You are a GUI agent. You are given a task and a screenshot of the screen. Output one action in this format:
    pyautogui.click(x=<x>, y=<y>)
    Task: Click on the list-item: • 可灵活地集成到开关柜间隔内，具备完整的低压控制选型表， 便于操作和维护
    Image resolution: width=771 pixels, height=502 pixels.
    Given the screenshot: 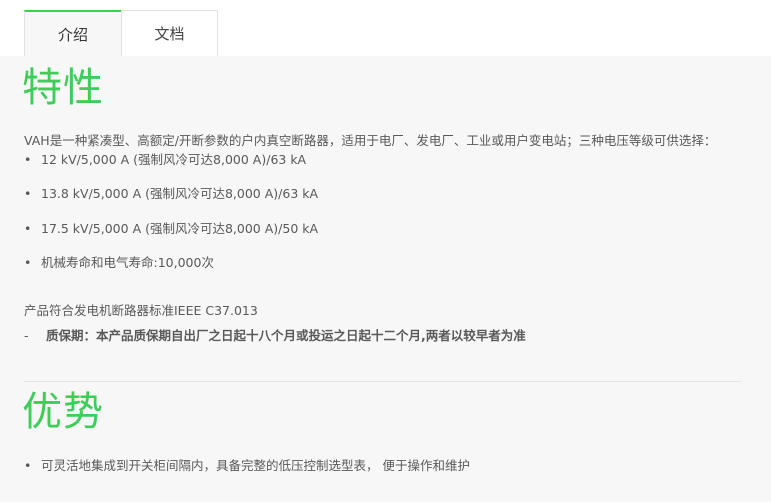 What is the action you would take?
    pyautogui.click(x=247, y=466)
    